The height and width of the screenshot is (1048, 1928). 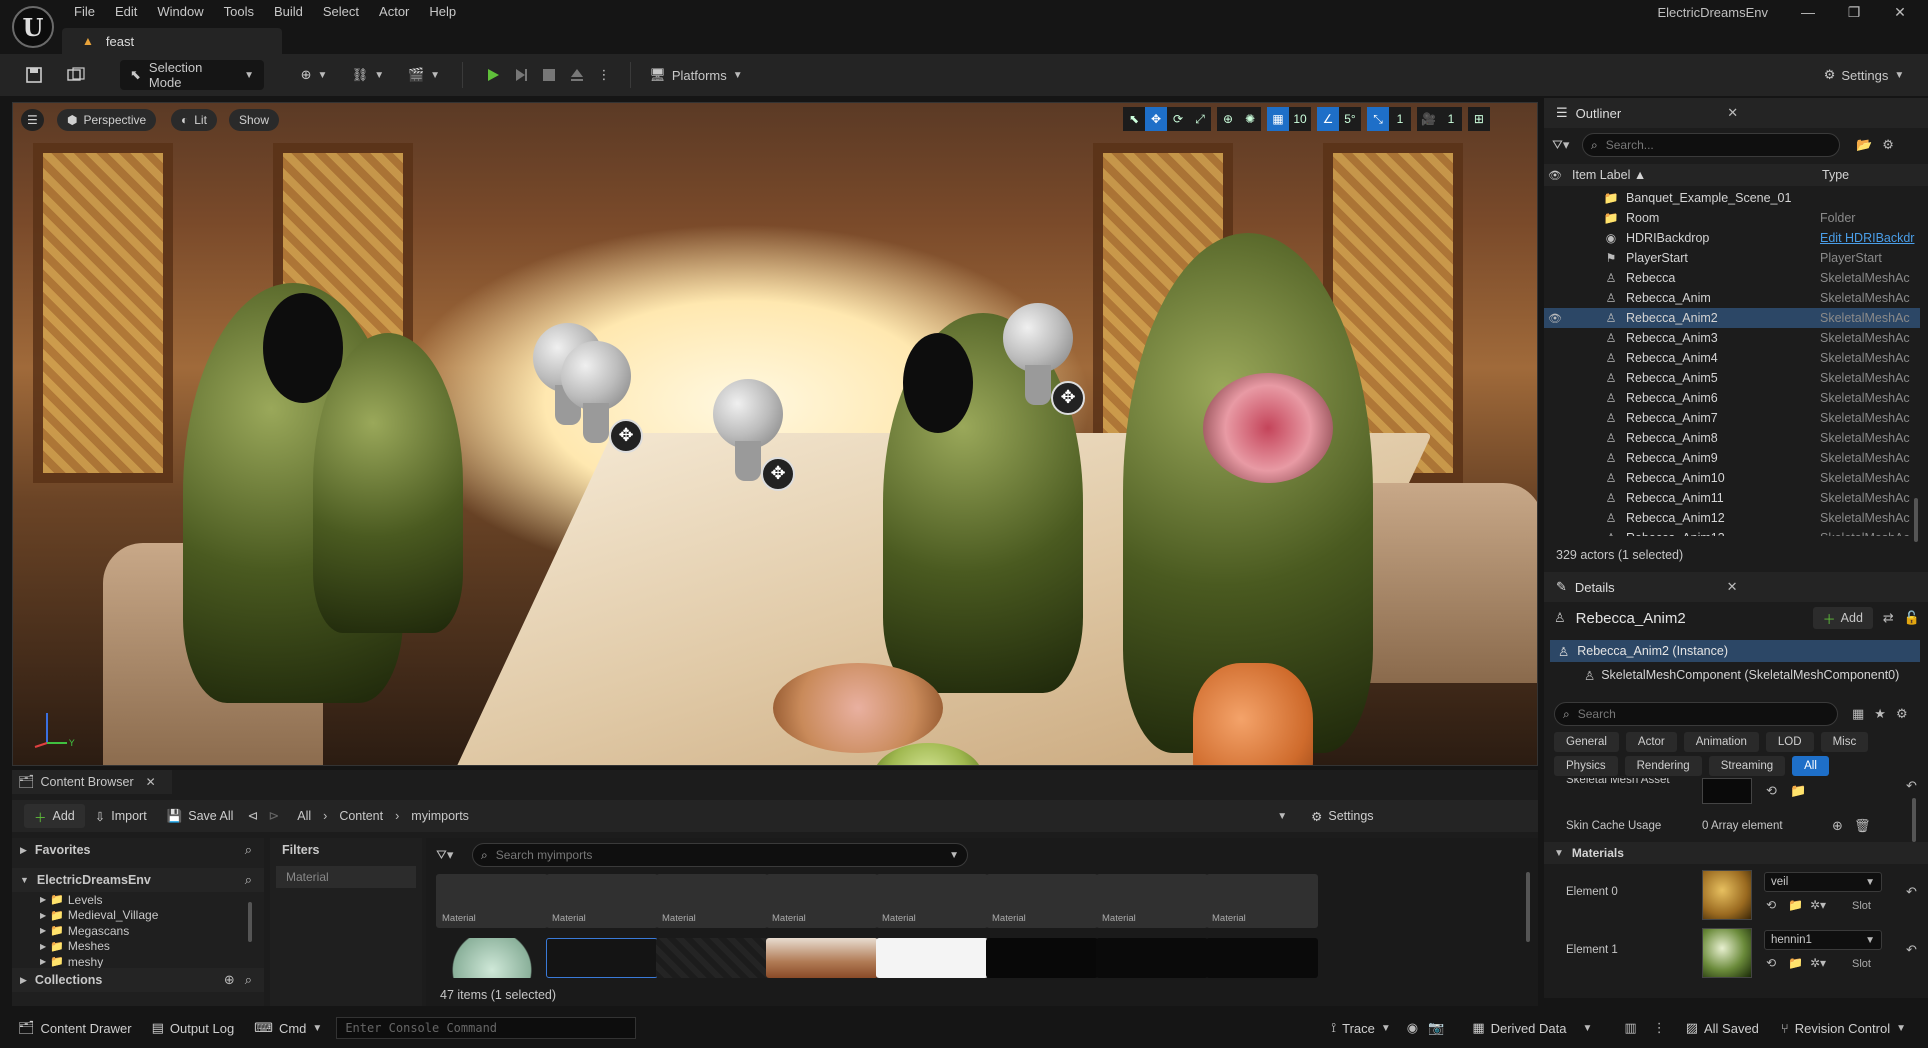 What do you see at coordinates (84, 12) in the screenshot?
I see `menu-file: File` at bounding box center [84, 12].